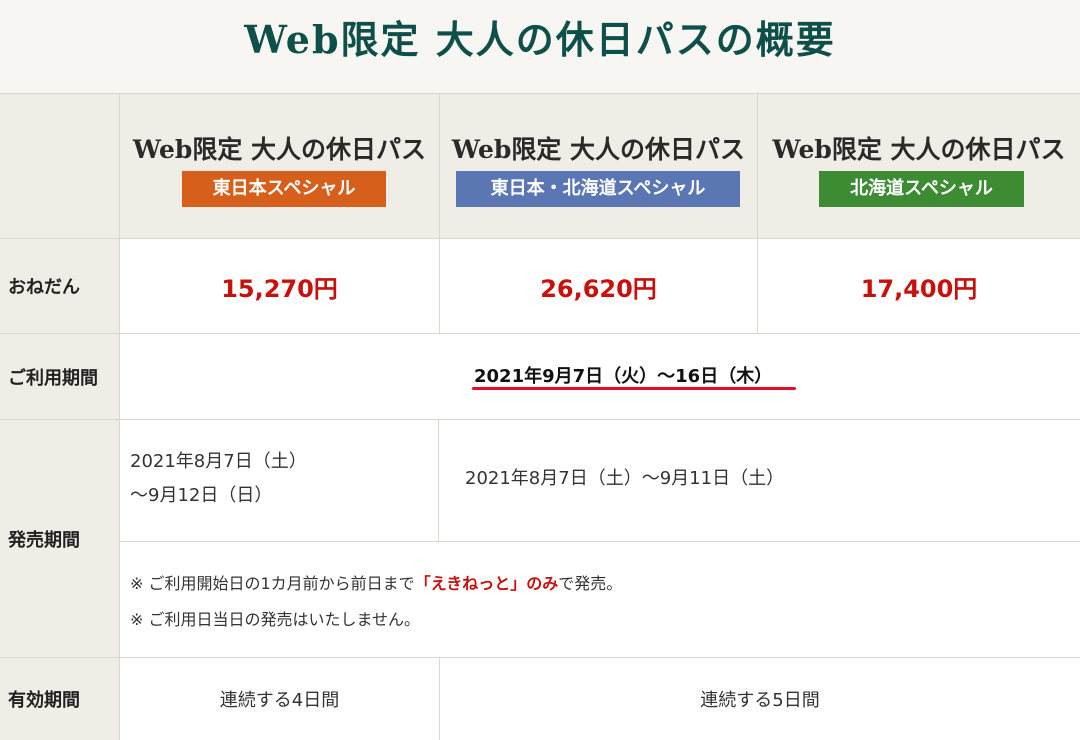 This screenshot has width=1080, height=740. I want to click on usage-period-underline, so click(634, 388).